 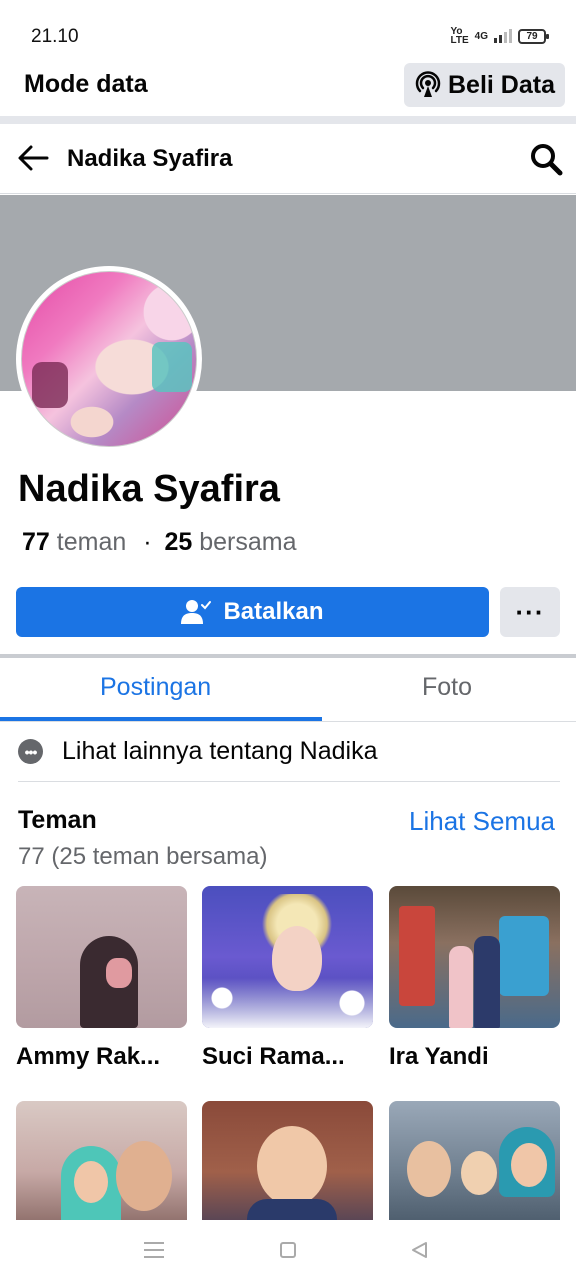 What do you see at coordinates (154, 1250) in the screenshot?
I see `menu-icon` at bounding box center [154, 1250].